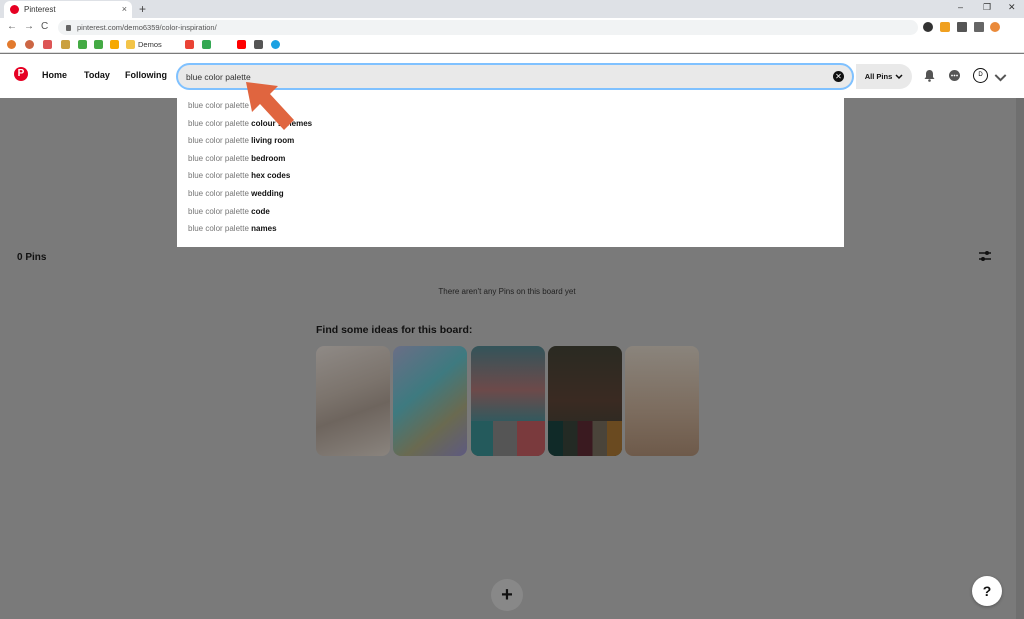 Image resolution: width=1024 pixels, height=619 pixels. Describe the element at coordinates (29, 26) in the screenshot. I see `forward-icon: →` at that location.